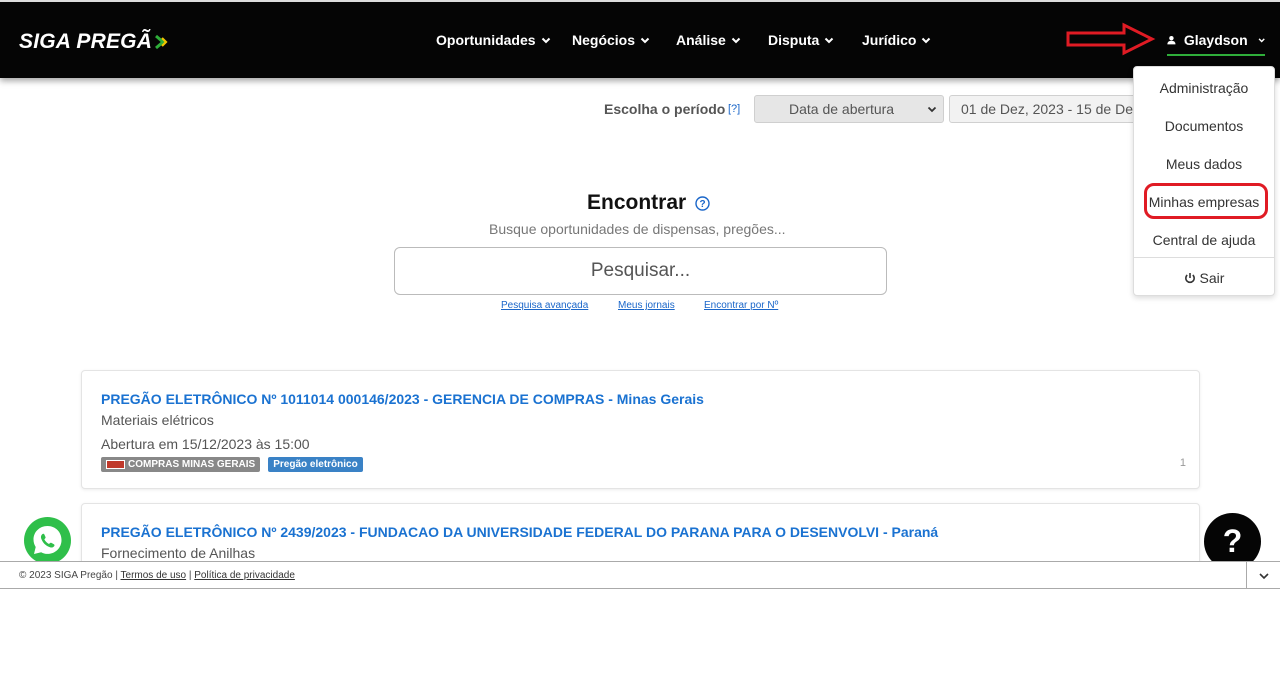  What do you see at coordinates (154, 575) in the screenshot?
I see `terms-link: Termos de uso` at bounding box center [154, 575].